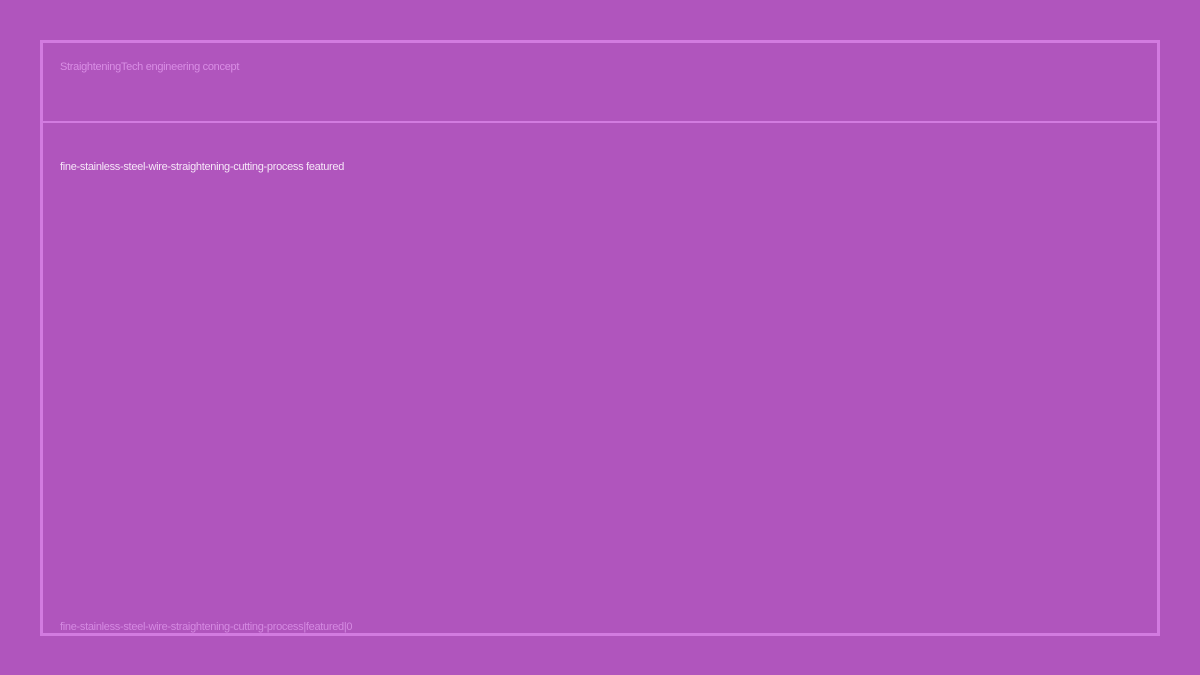 This screenshot has height=675, width=1200. What do you see at coordinates (600, 83) in the screenshot?
I see `card-header: StraighteningTech engineering concept` at bounding box center [600, 83].